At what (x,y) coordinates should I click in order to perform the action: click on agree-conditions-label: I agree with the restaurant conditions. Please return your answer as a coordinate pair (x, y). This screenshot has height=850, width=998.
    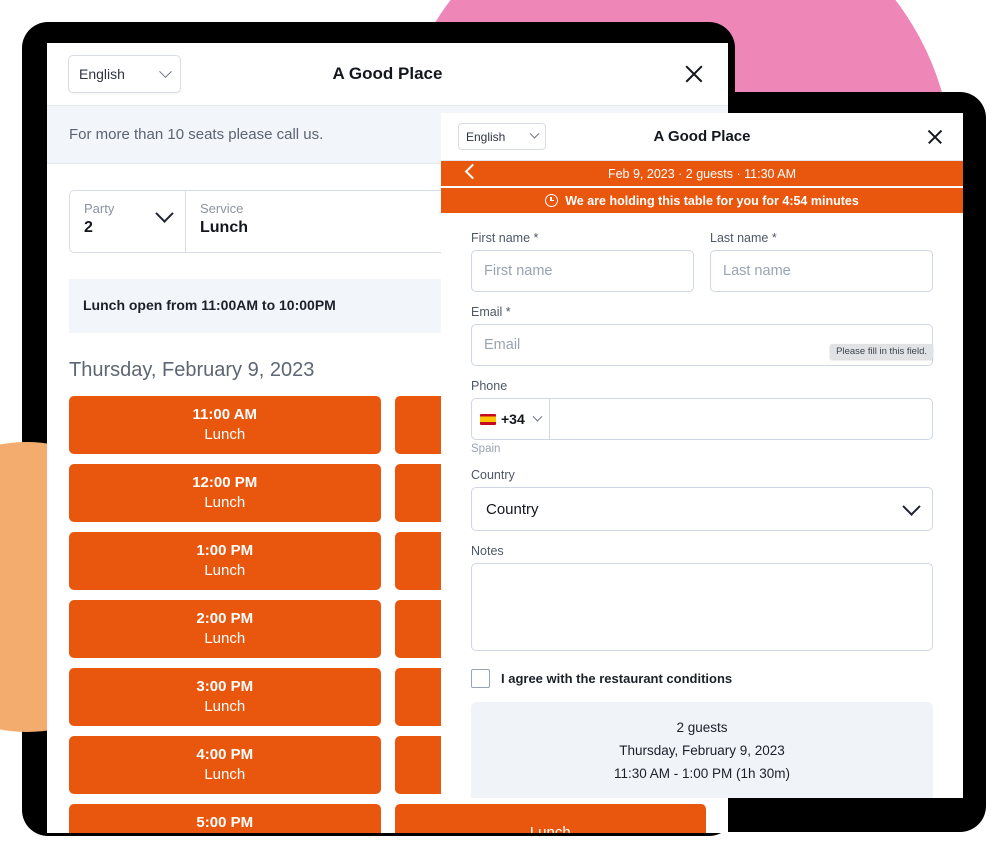
    Looking at the image, I should click on (617, 678).